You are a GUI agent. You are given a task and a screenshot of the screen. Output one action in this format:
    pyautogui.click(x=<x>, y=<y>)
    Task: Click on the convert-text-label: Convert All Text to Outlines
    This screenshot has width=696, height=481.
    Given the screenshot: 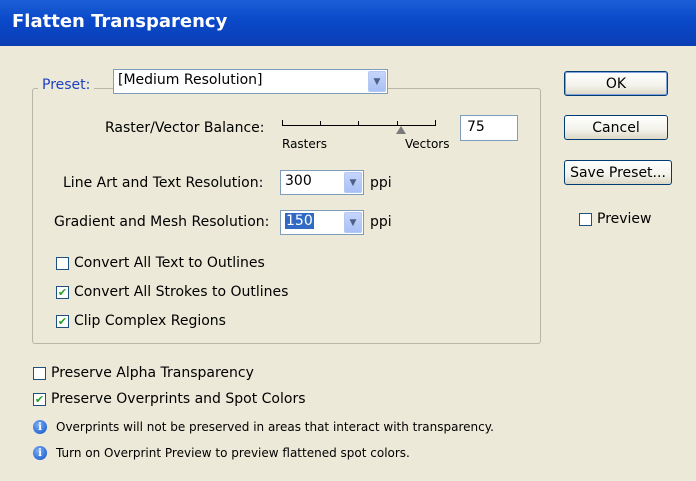 What is the action you would take?
    pyautogui.click(x=169, y=263)
    